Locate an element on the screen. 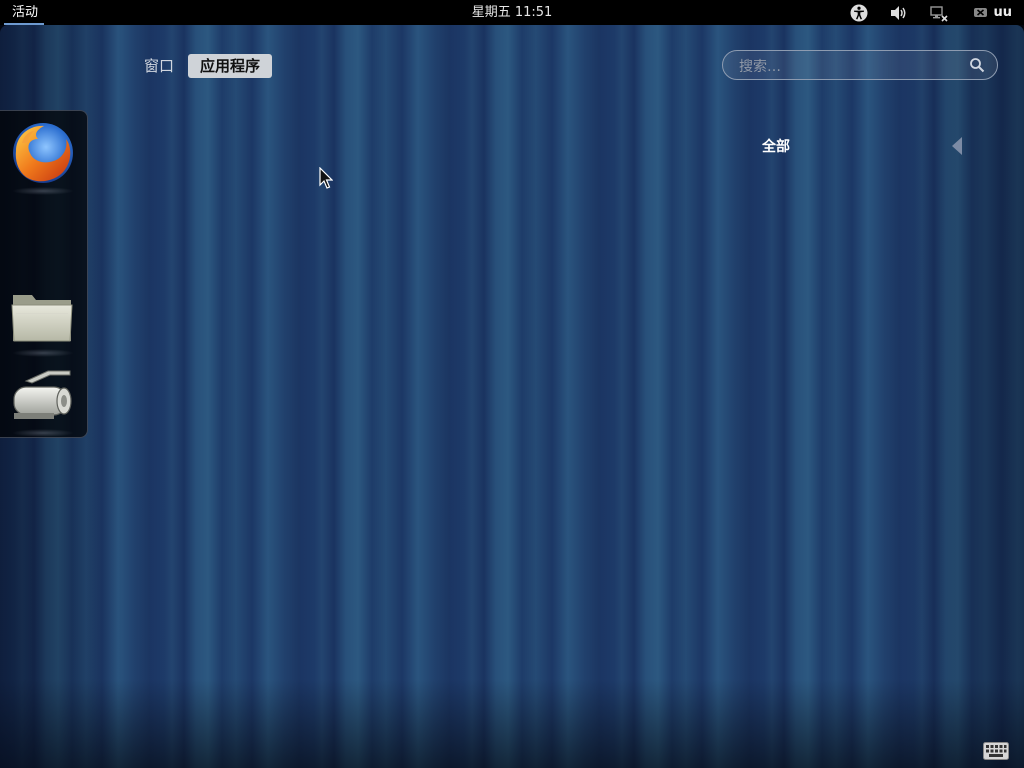 Image resolution: width=1024 pixels, height=768 pixels. firefox-icon is located at coordinates (43, 153).